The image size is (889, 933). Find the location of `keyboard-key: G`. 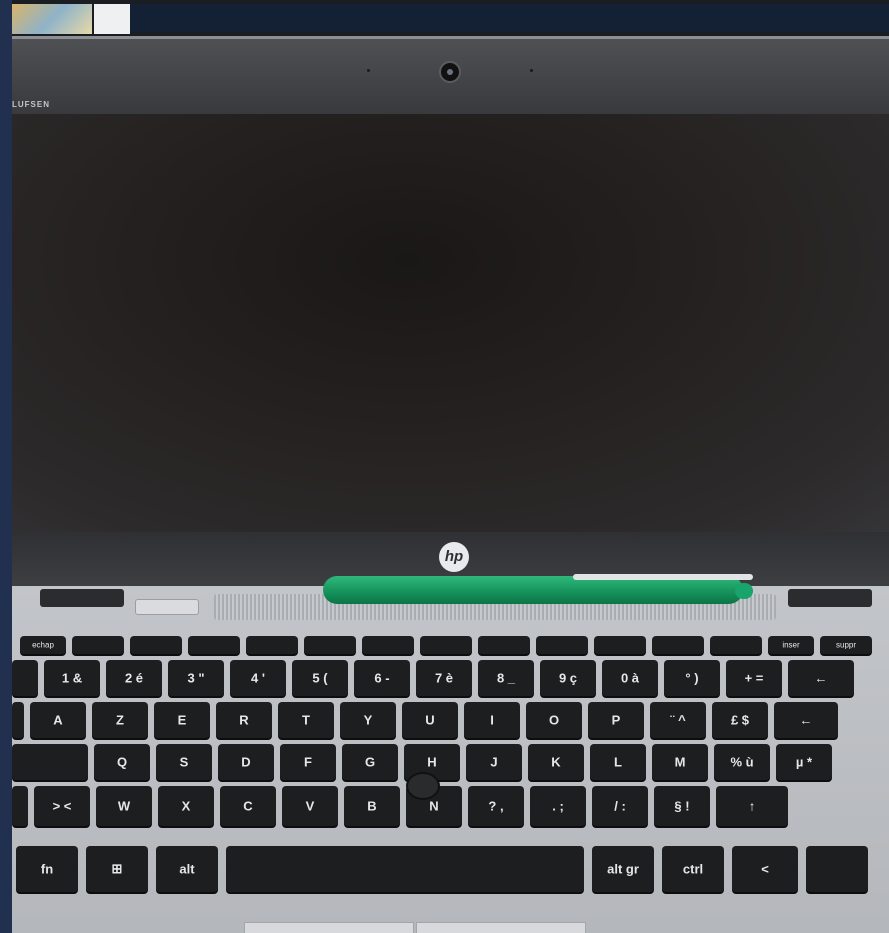

keyboard-key: G is located at coordinates (370, 762).